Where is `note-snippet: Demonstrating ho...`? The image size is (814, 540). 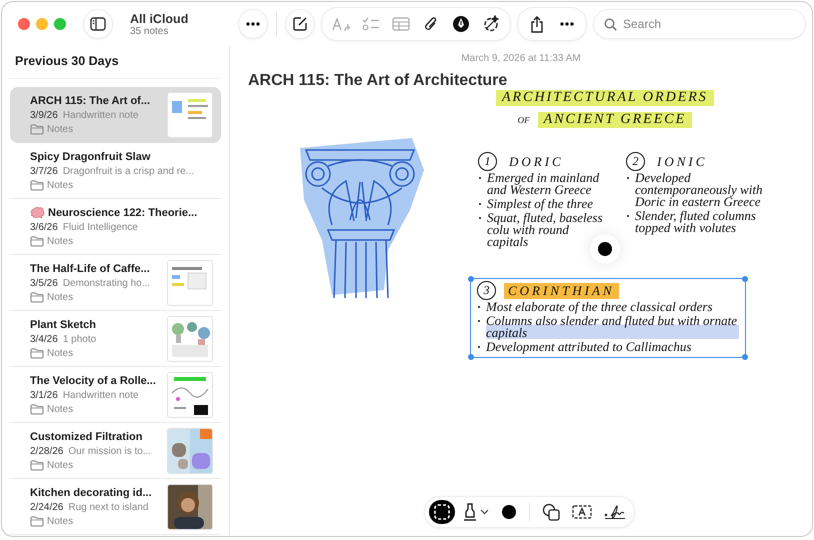 note-snippet: Demonstrating ho... is located at coordinates (106, 283).